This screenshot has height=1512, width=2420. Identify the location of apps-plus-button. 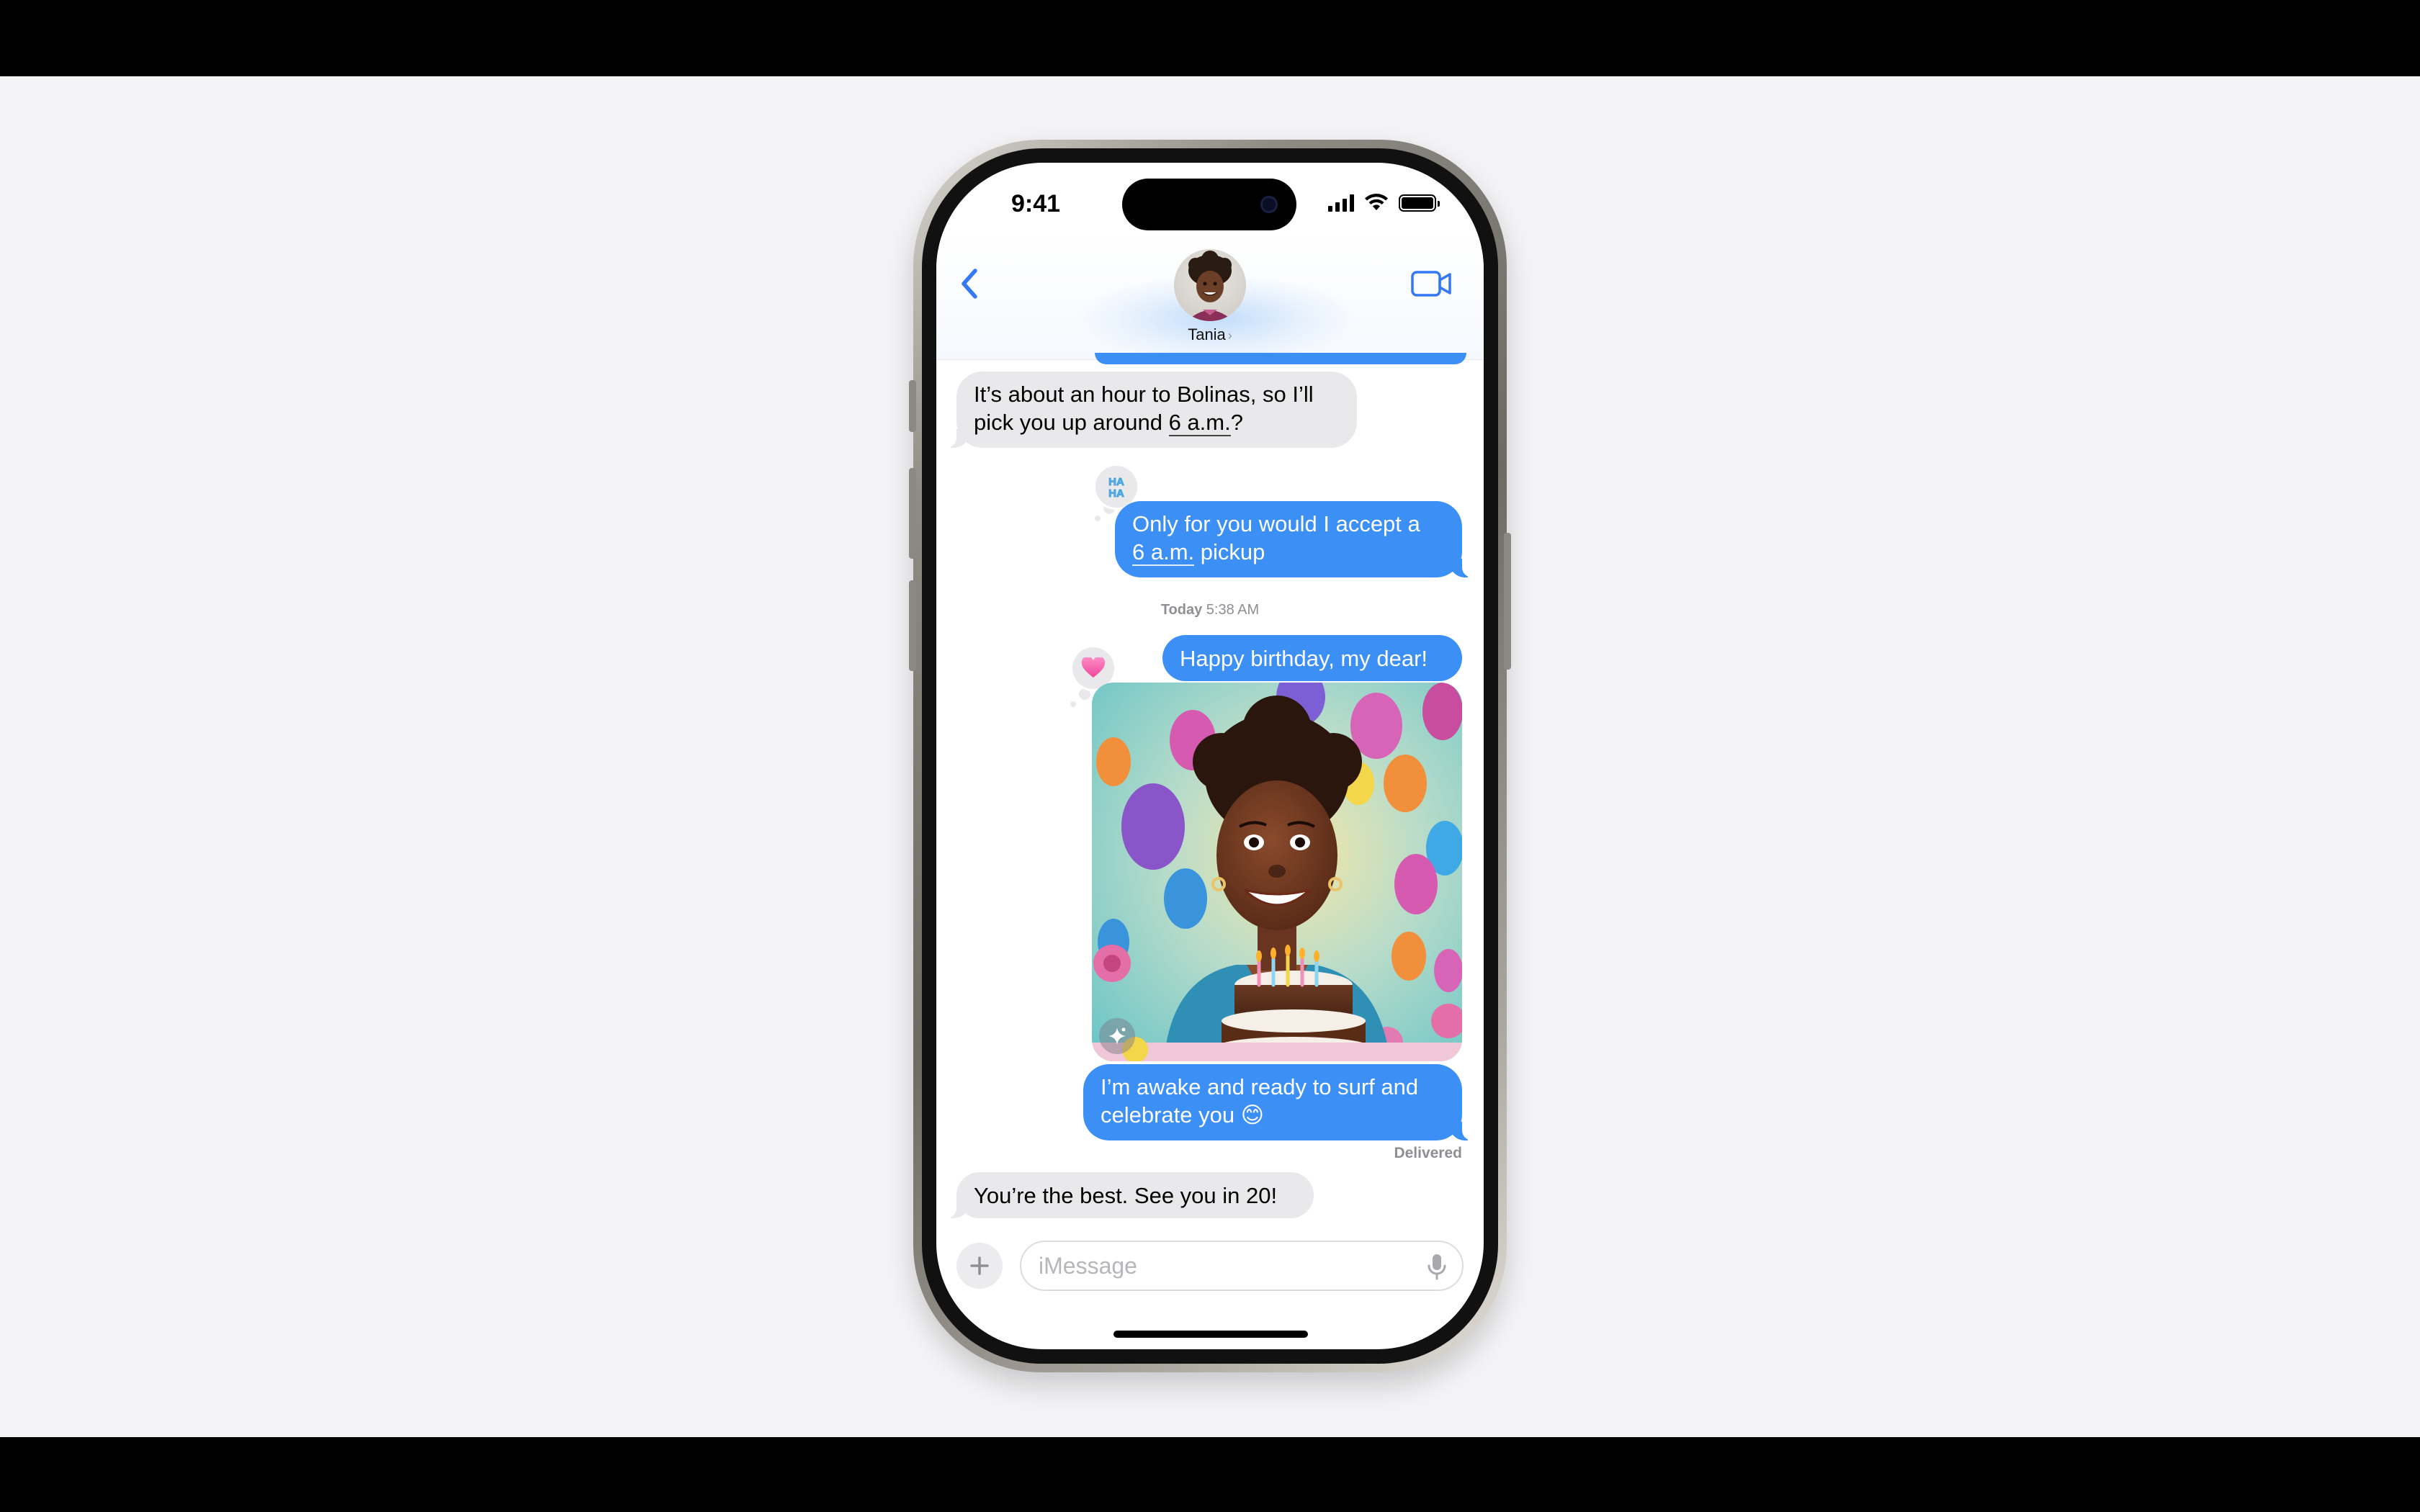
(979, 1266).